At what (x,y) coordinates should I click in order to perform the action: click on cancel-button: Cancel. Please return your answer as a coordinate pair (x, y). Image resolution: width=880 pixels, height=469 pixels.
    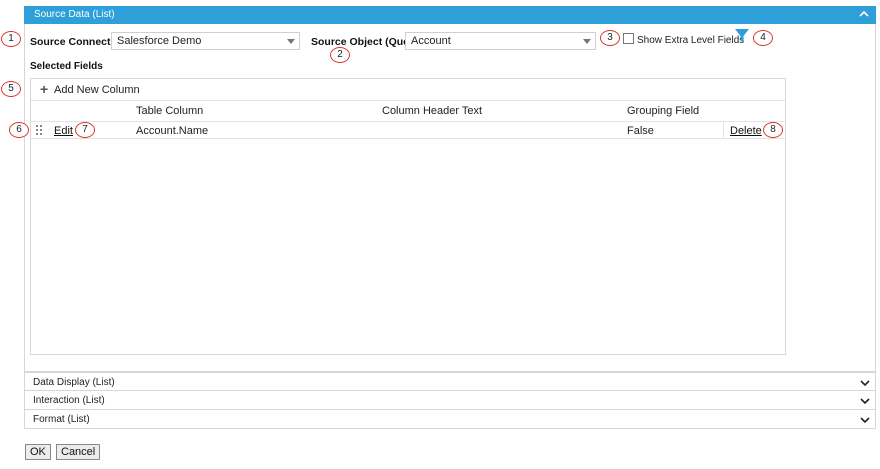
    Looking at the image, I should click on (78, 452).